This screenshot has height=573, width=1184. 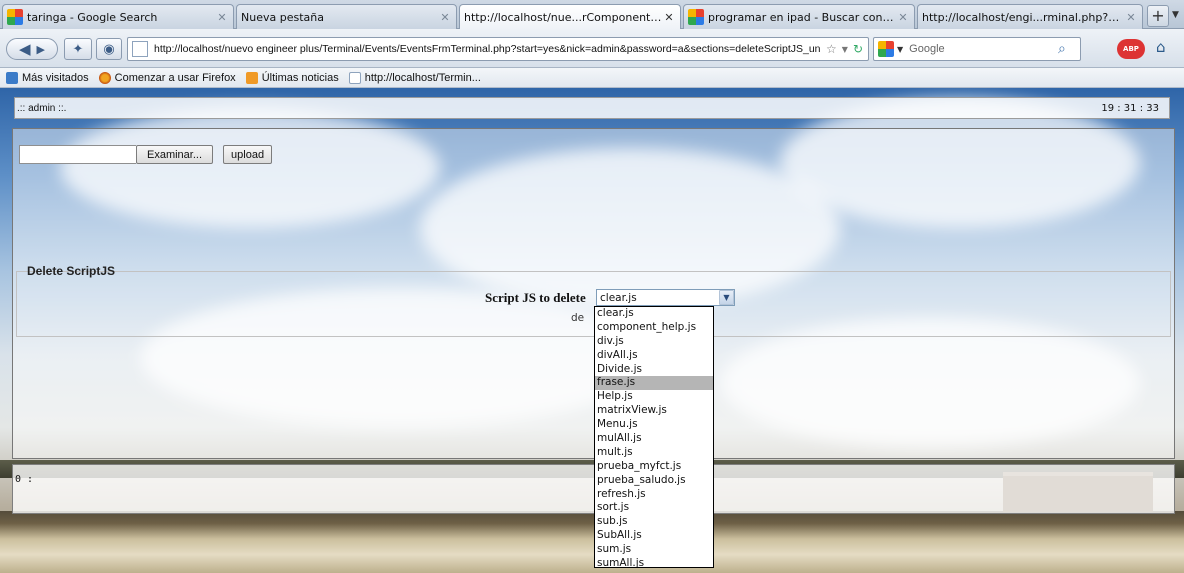 I want to click on tab-taringa: taringa - Google Search ✕, so click(x=118, y=16).